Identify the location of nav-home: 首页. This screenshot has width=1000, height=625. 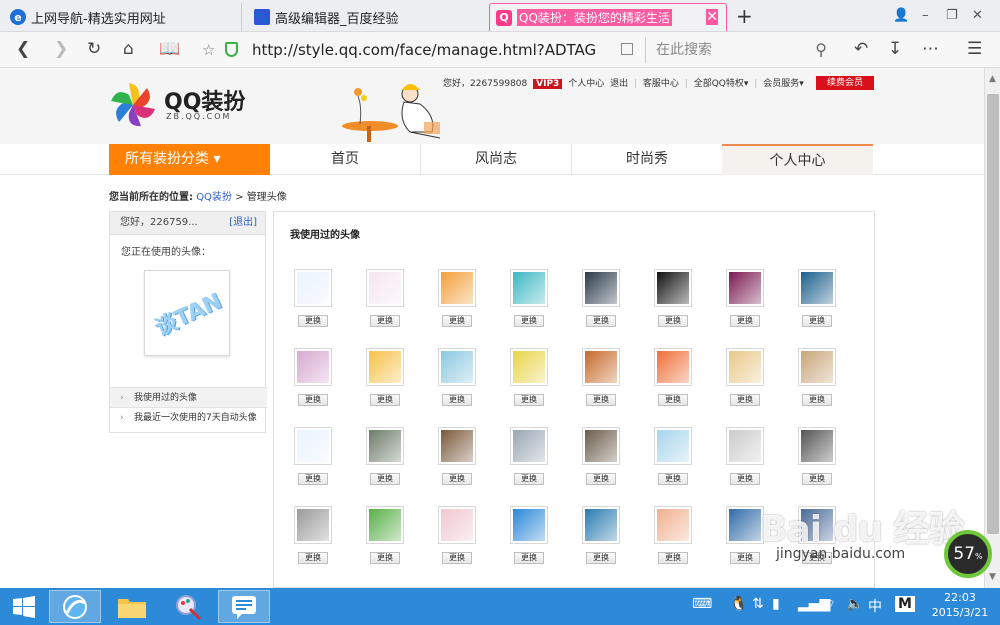
(345, 159).